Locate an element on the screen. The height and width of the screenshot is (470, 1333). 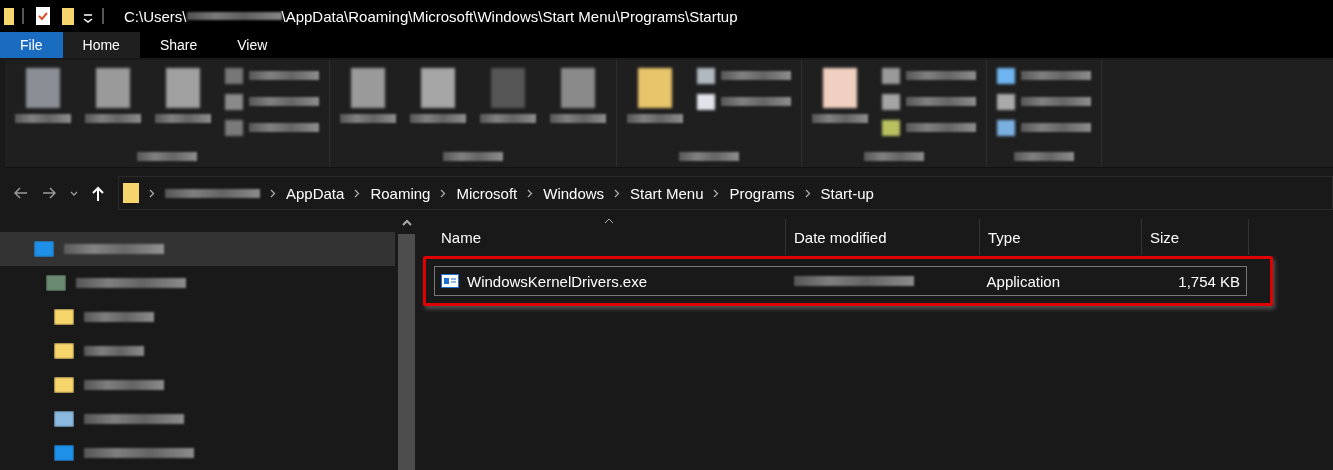
ribbon-tab: File is located at coordinates (31, 45).